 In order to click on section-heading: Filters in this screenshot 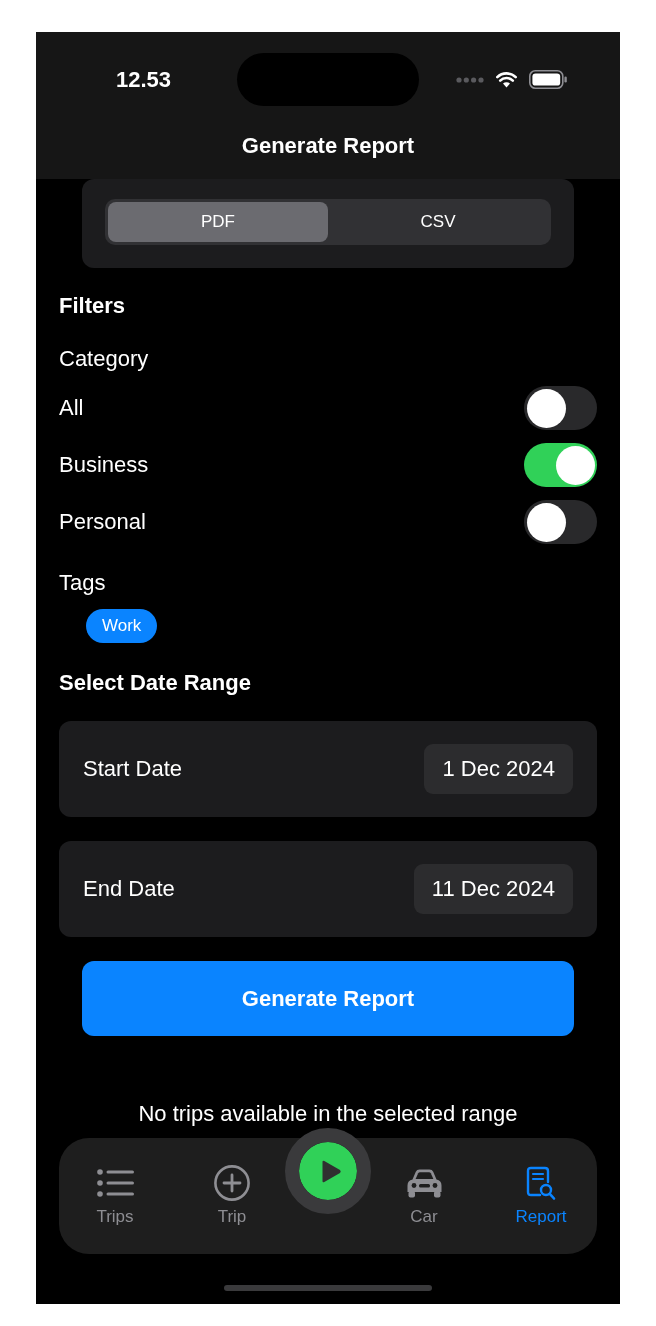, I will do `click(92, 306)`.